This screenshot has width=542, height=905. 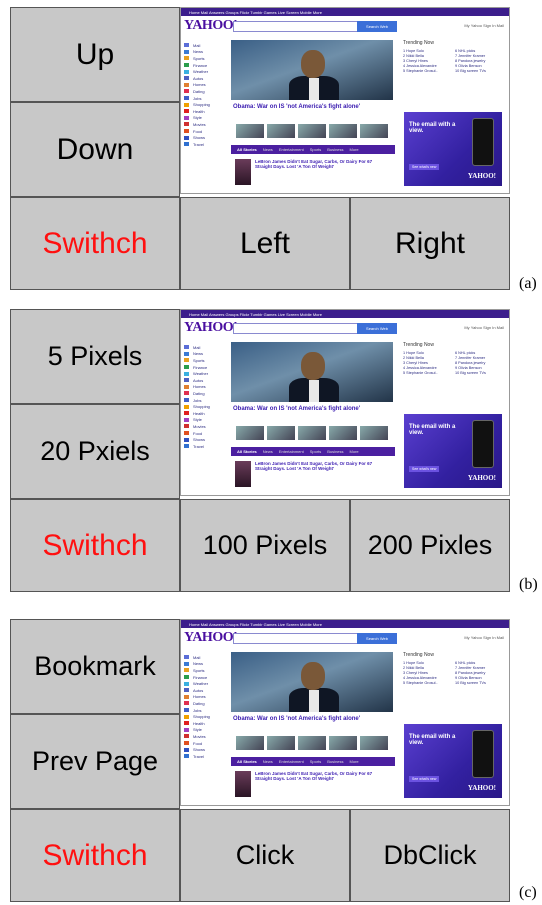 I want to click on click-button: Click, so click(x=265, y=855).